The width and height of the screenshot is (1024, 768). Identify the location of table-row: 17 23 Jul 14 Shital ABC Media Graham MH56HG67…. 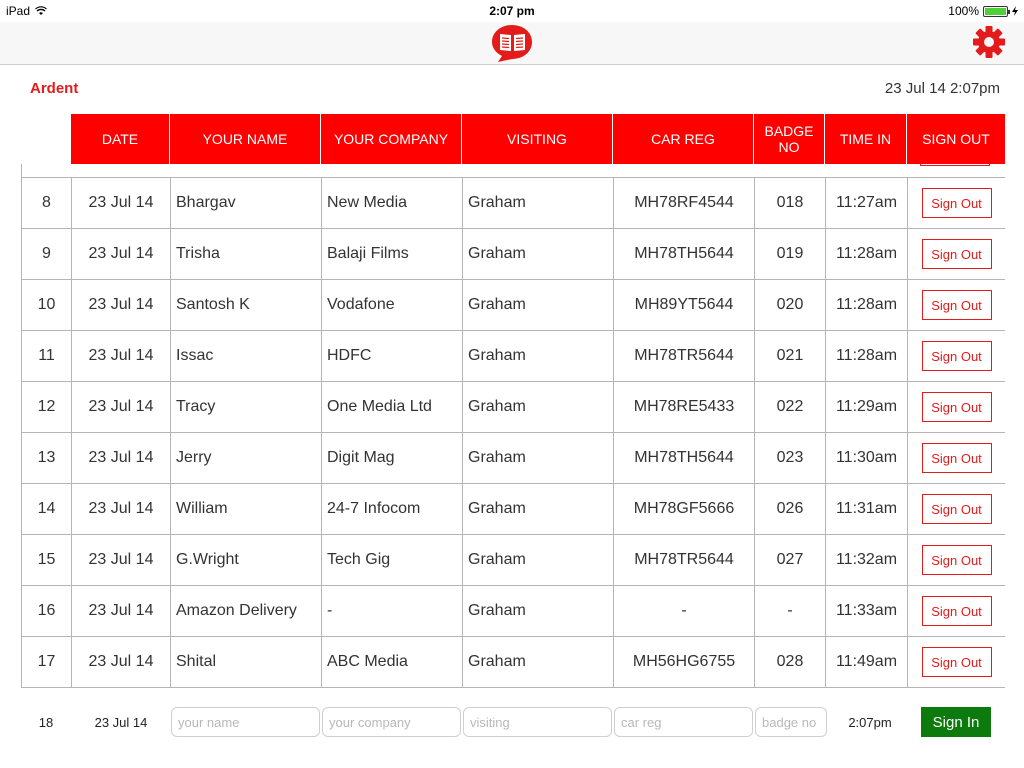
(513, 661).